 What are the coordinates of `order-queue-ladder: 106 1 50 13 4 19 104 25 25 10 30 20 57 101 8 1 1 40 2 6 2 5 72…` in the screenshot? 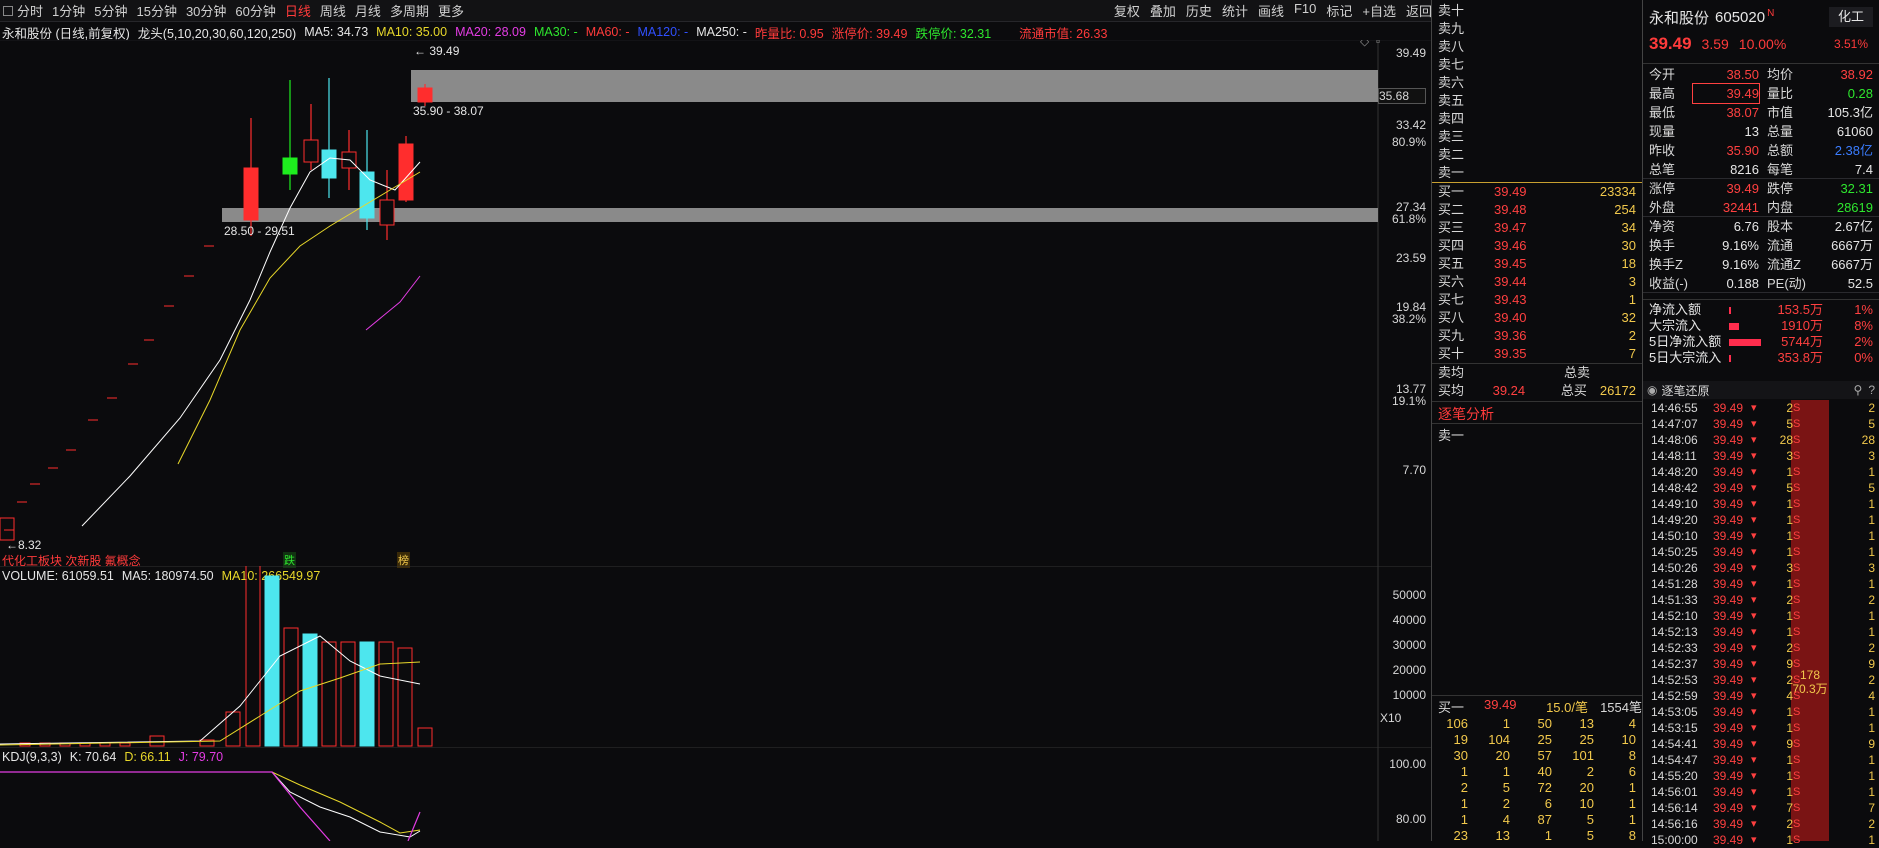 It's located at (1537, 780).